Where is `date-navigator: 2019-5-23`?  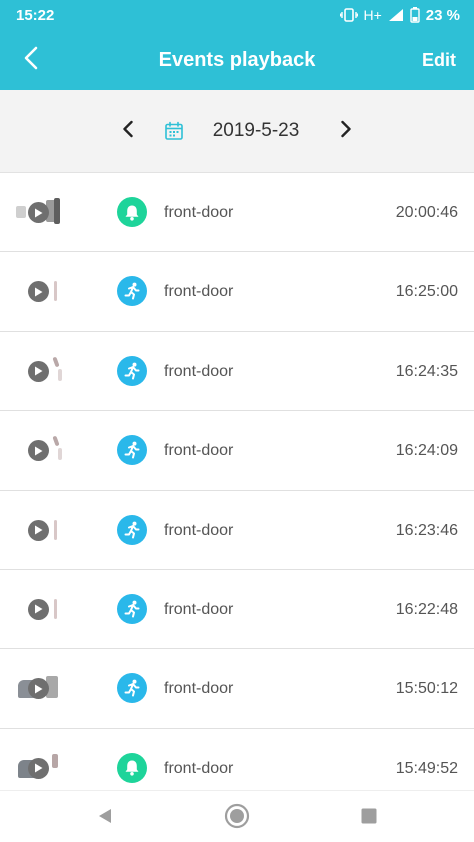 date-navigator: 2019-5-23 is located at coordinates (237, 131).